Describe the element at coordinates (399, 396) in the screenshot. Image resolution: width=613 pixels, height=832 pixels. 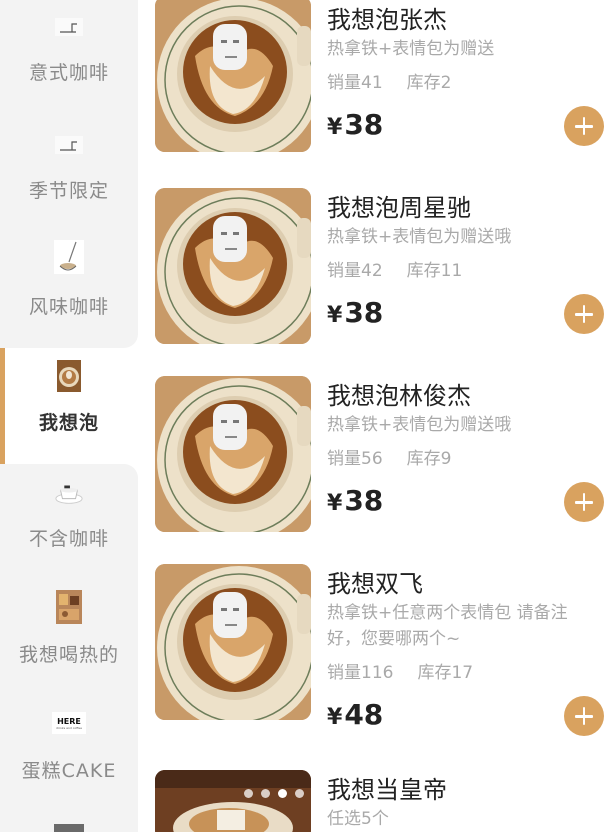
I see `product-name: 我想泡林俊杰` at that location.